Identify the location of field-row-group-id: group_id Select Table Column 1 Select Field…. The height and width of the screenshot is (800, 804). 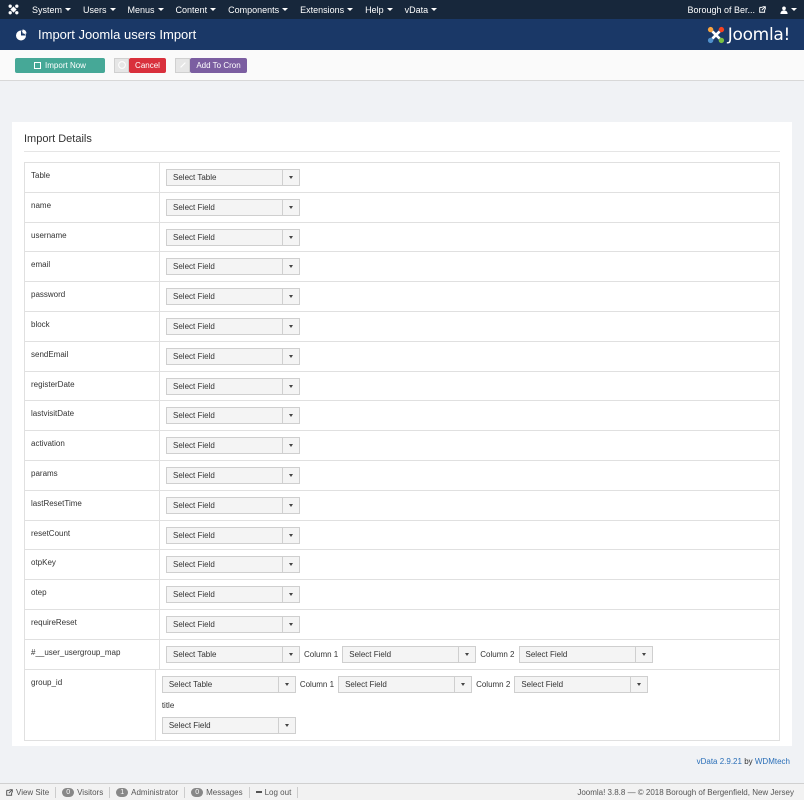
(402, 704).